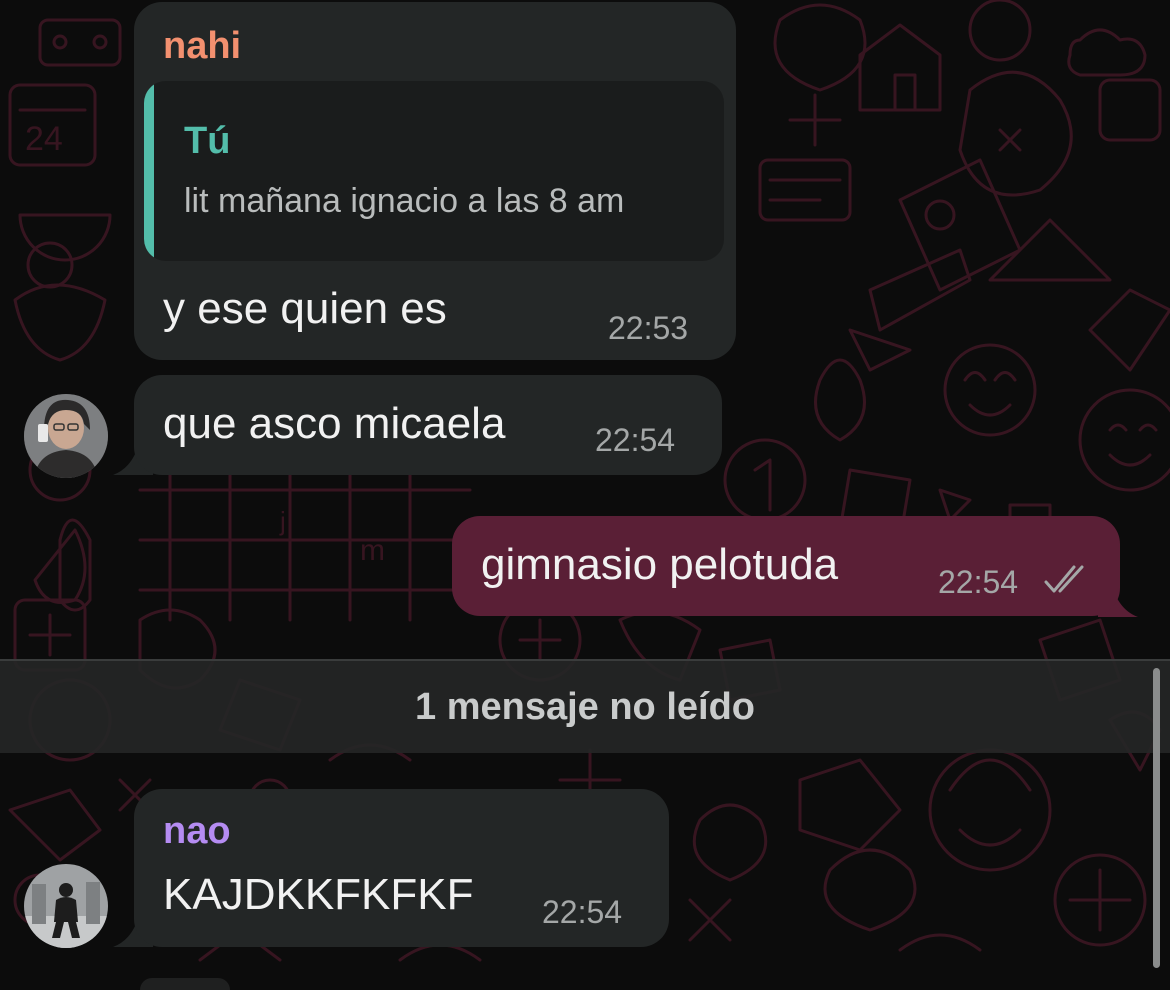 The width and height of the screenshot is (1170, 990). I want to click on message-text: KAJDKKFKFKF, so click(318, 894).